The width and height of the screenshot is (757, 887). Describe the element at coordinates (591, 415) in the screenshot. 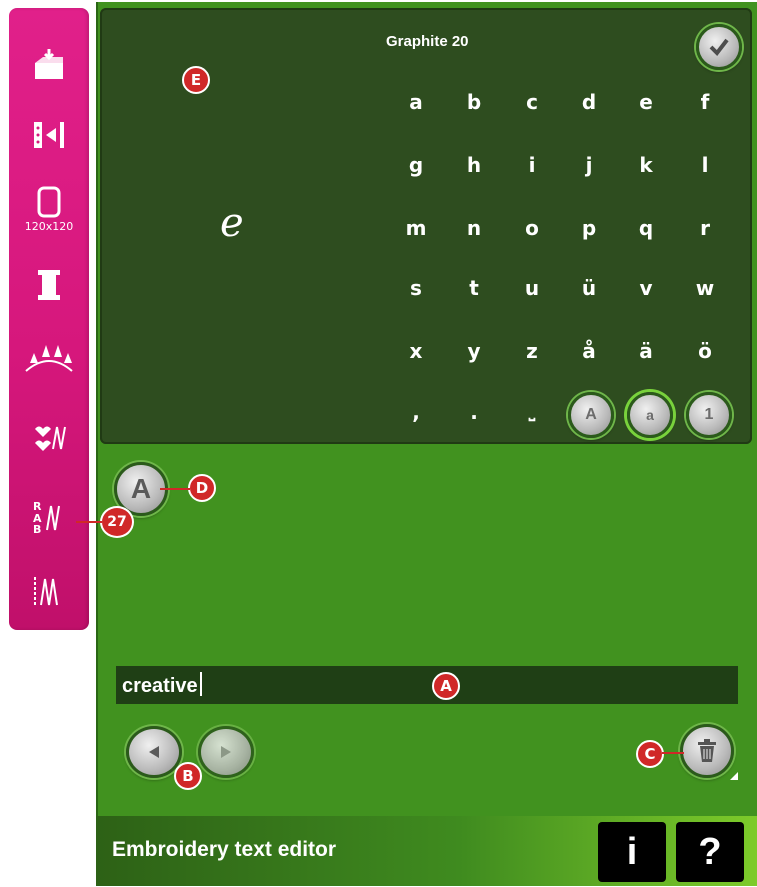

I see `uppercase-mode-button: A` at that location.